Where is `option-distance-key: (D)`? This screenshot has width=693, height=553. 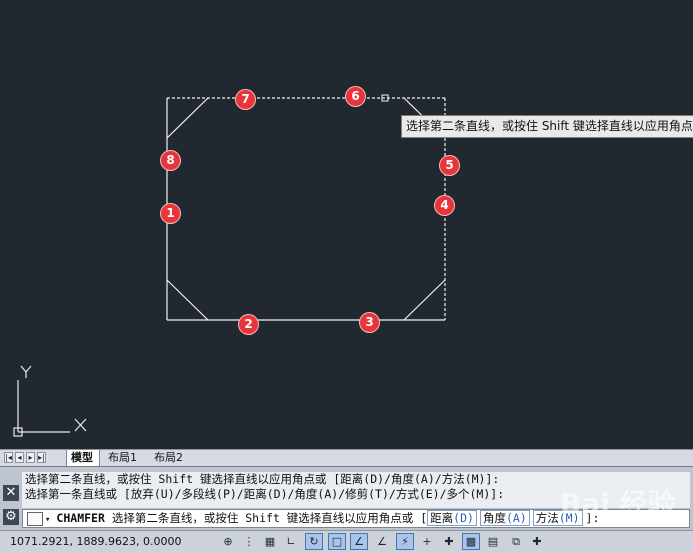 option-distance-key: (D) is located at coordinates (463, 518).